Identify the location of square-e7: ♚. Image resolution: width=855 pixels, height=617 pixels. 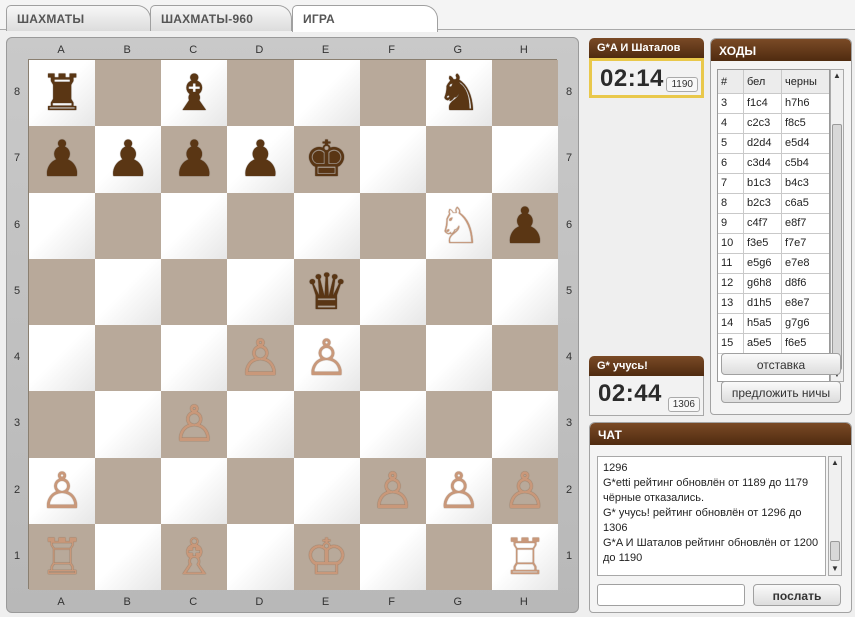
(326, 159).